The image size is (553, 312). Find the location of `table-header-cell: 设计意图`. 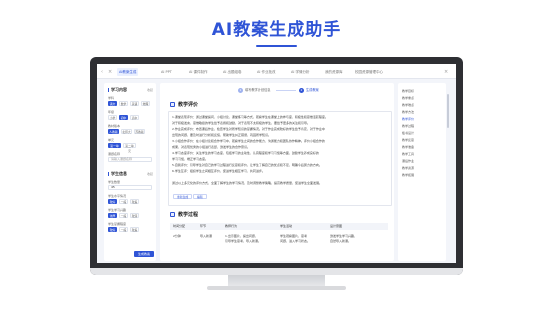

table-header-cell: 设计意图 is located at coordinates (336, 226).